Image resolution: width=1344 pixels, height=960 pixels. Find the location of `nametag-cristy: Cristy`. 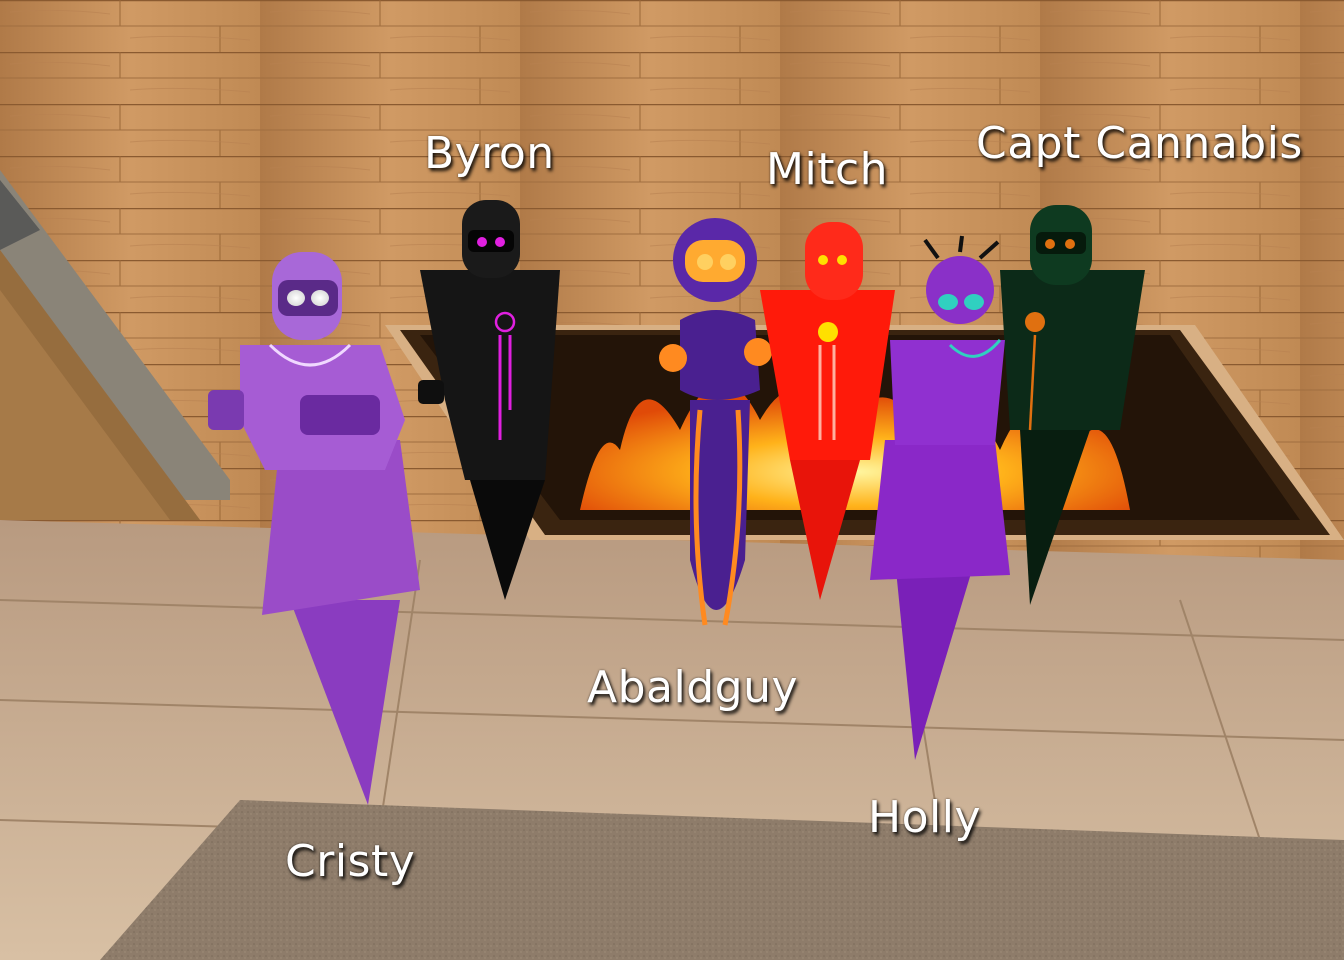

nametag-cristy: Cristy is located at coordinates (350, 861).